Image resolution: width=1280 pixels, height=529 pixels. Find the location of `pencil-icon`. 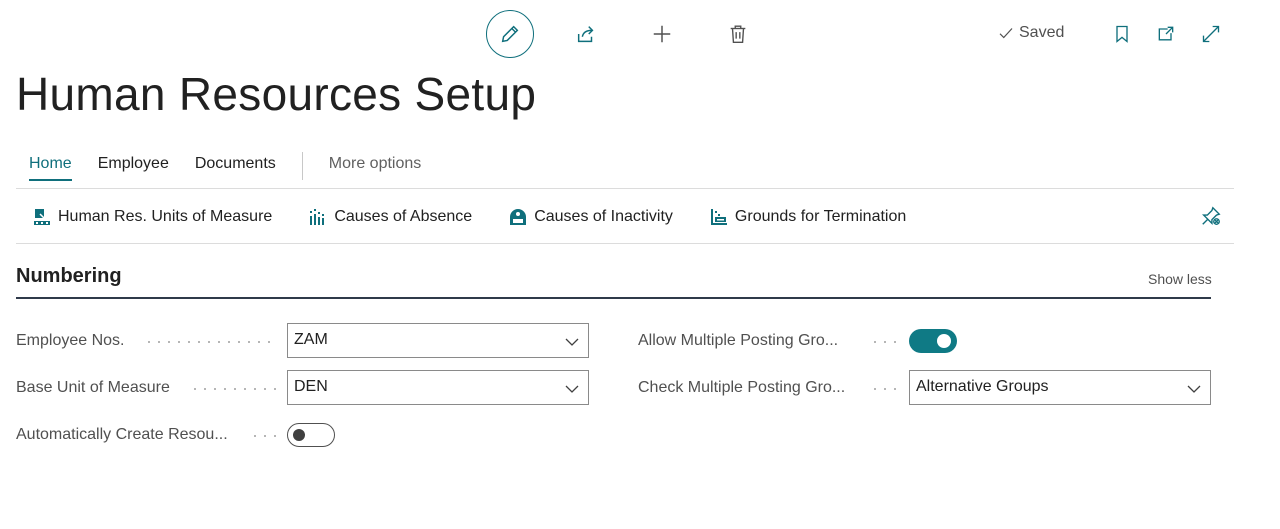

pencil-icon is located at coordinates (510, 34).